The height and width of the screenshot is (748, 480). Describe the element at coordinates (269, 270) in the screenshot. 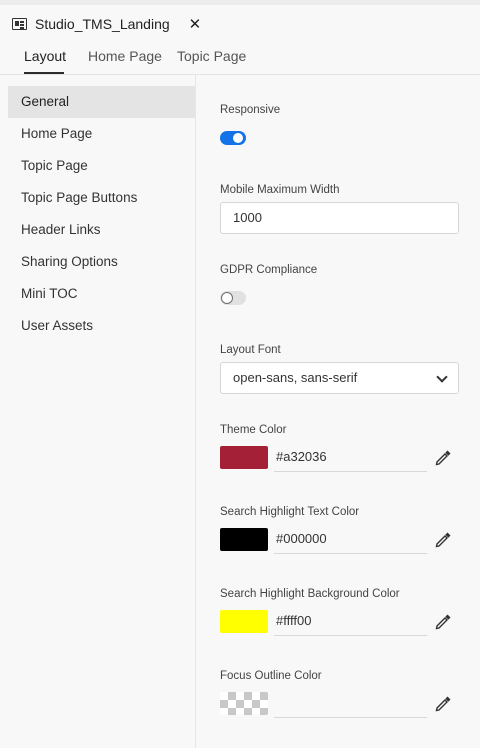

I see `gdpr-label: GDPR Compliance` at that location.